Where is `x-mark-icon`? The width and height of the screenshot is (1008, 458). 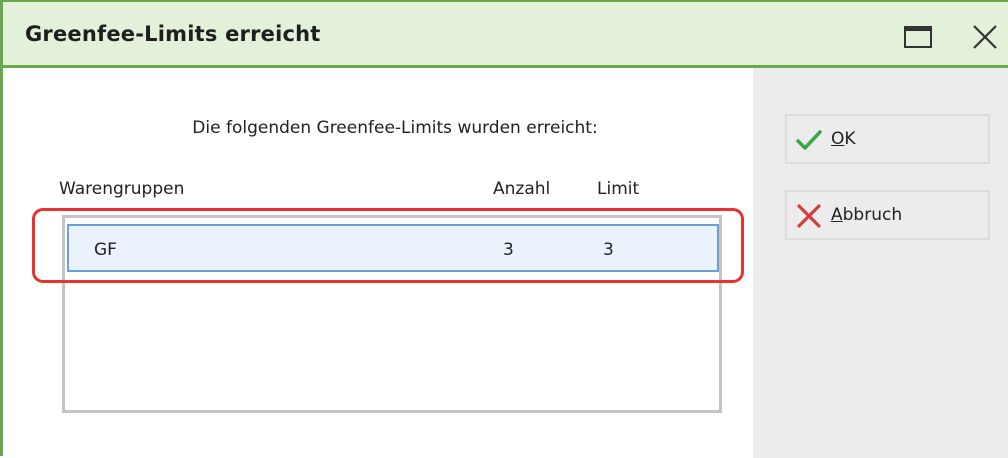
x-mark-icon is located at coordinates (809, 216).